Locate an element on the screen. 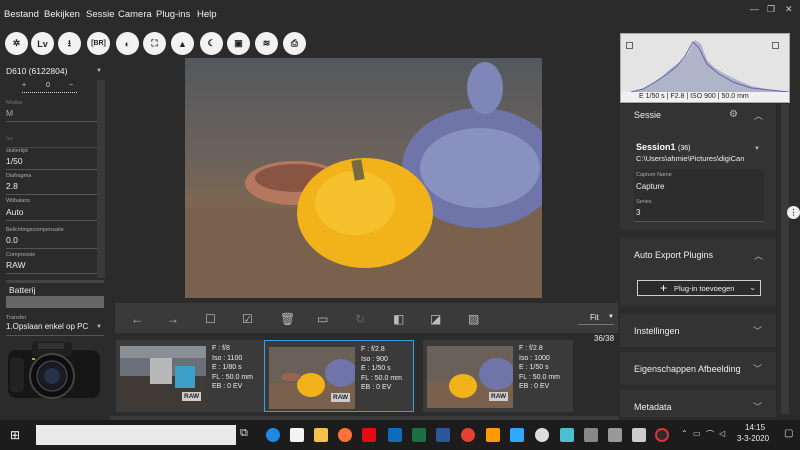  battery-icon: ▭ is located at coordinates (697, 433).